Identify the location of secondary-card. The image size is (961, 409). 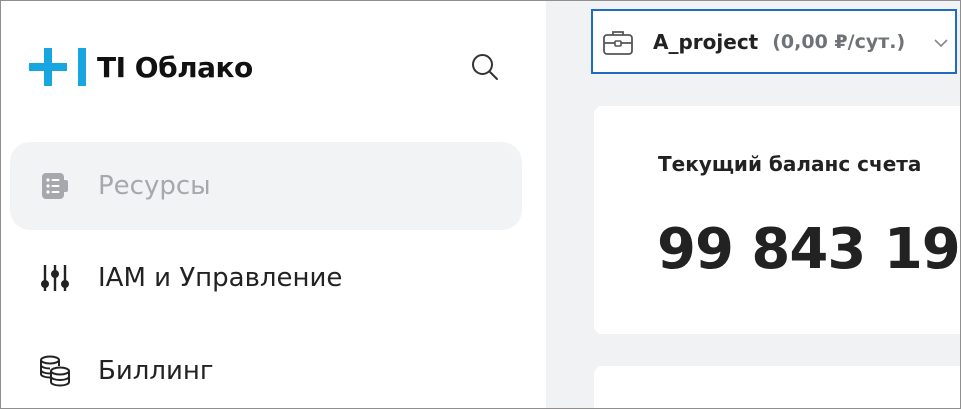
(777, 387).